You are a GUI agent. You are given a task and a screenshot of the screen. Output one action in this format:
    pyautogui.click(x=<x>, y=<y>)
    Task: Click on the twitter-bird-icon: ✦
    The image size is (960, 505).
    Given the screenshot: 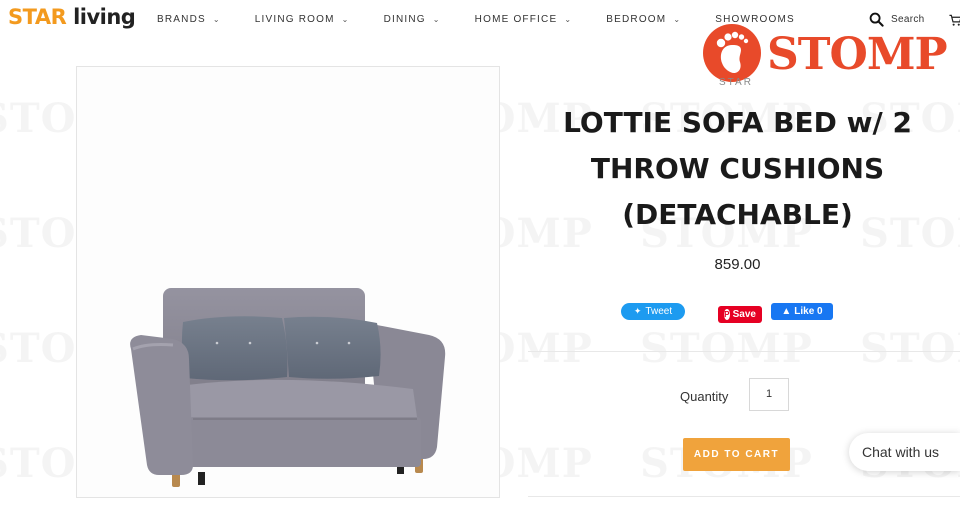 What is the action you would take?
    pyautogui.click(x=637, y=311)
    